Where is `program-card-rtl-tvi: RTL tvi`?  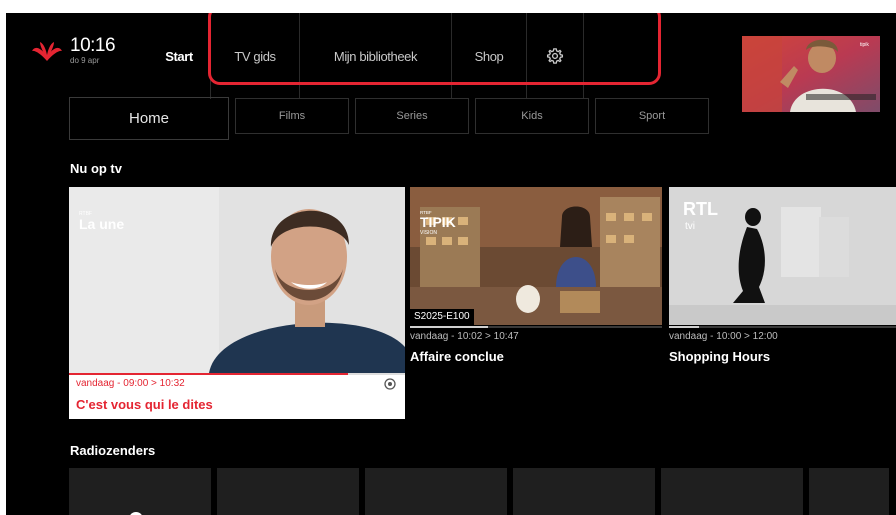
program-card-rtl-tvi: RTL tvi is located at coordinates (782, 257).